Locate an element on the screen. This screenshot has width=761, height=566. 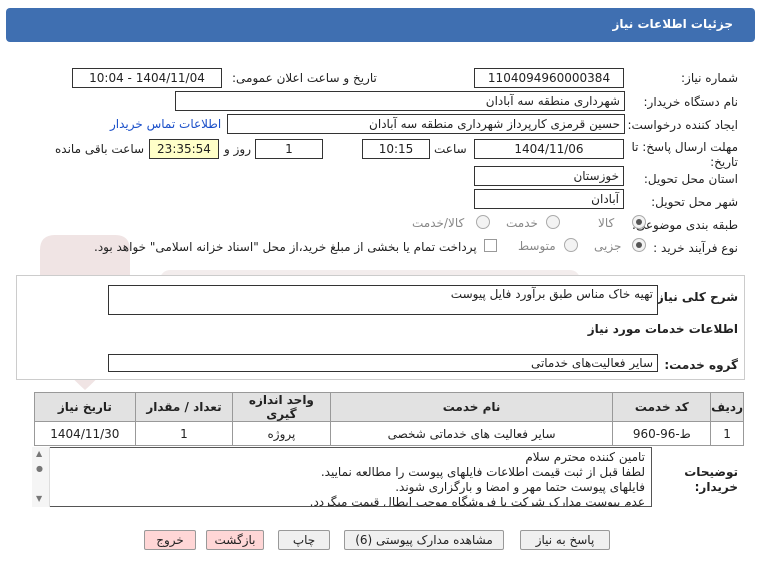
category-label: طبقه بندی موضوعی: is located at coordinates (684, 225).